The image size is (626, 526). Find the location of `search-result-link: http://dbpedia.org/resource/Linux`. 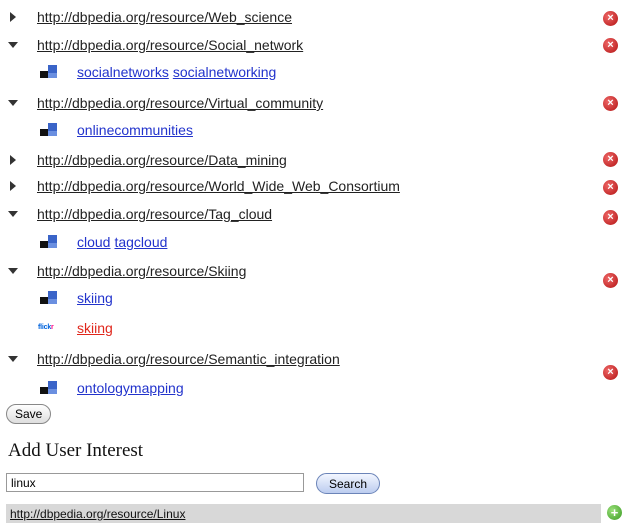

search-result-link: http://dbpedia.org/resource/Linux is located at coordinates (97, 514).